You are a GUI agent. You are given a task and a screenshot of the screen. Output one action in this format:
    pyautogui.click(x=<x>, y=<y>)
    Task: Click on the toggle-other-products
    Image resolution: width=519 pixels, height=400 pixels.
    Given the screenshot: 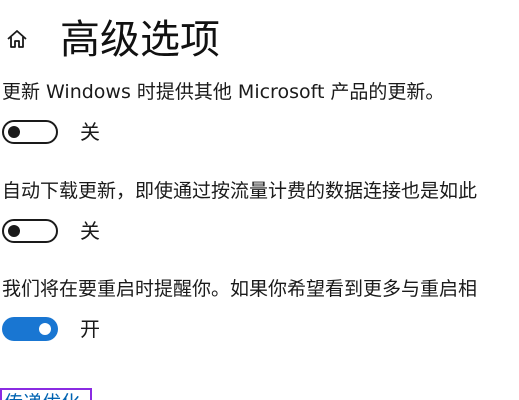 What is the action you would take?
    pyautogui.click(x=30, y=132)
    